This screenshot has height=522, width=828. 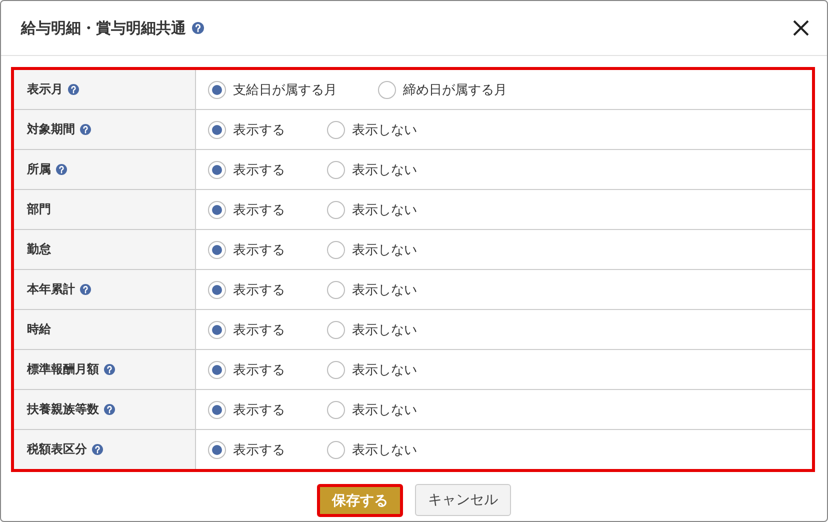 What do you see at coordinates (801, 28) in the screenshot?
I see `close-icon` at bounding box center [801, 28].